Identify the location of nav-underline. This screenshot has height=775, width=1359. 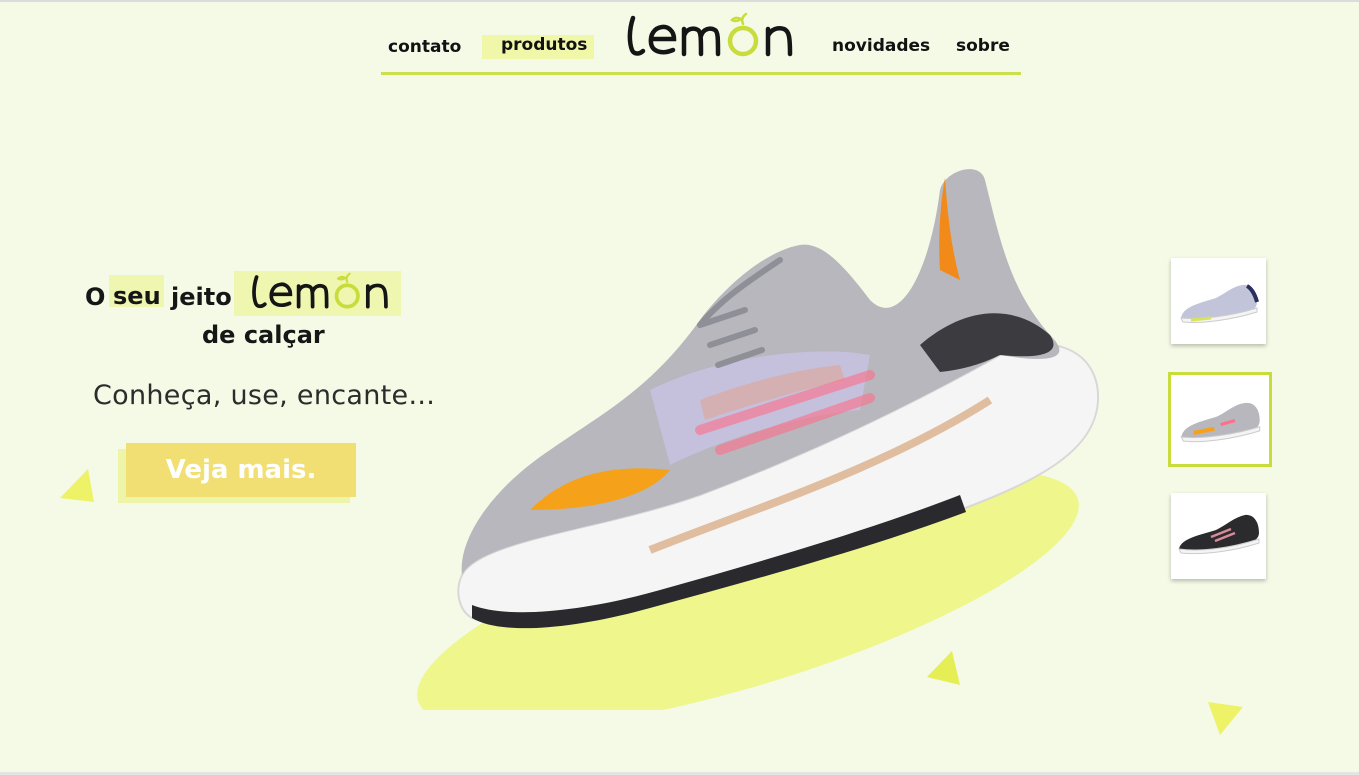
(701, 73).